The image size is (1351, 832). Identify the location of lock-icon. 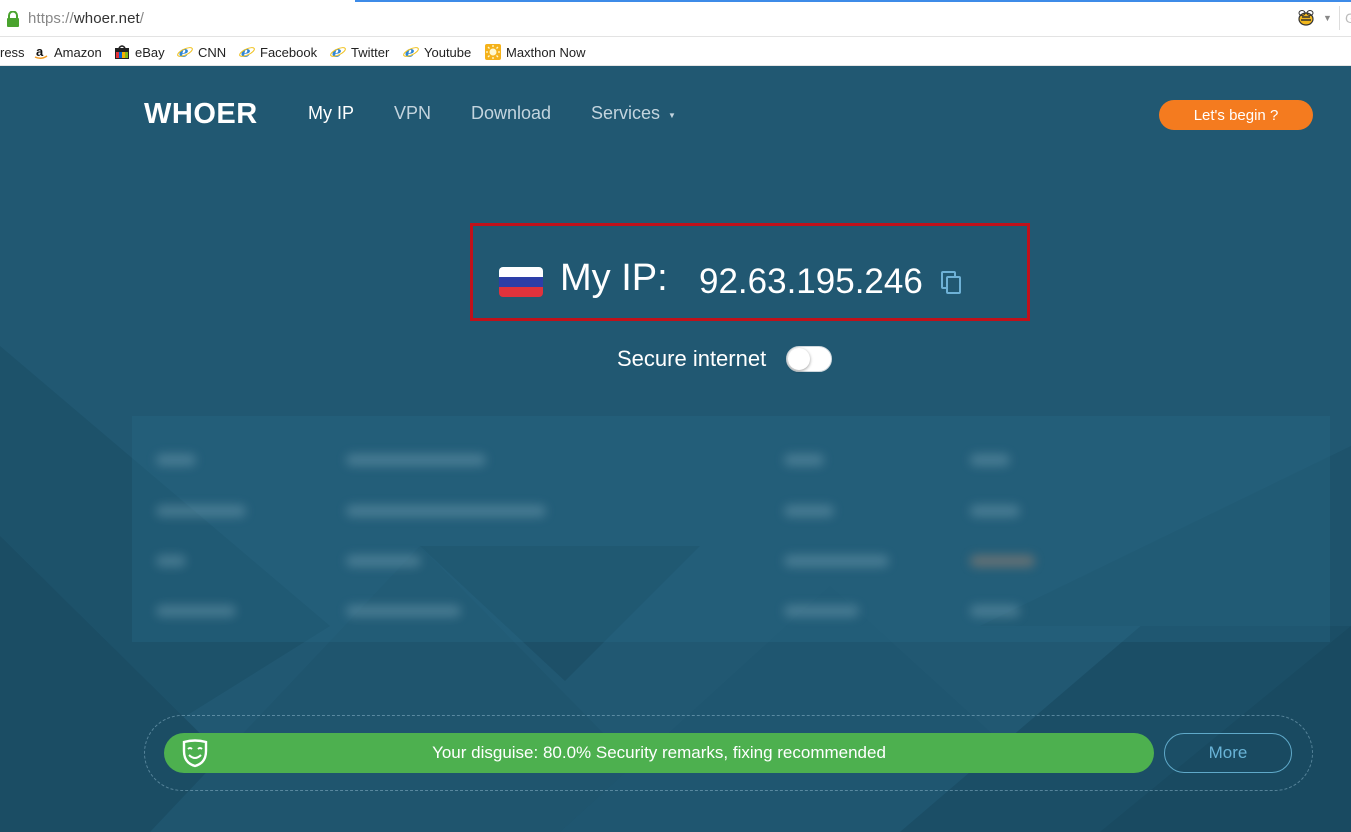
(13, 19).